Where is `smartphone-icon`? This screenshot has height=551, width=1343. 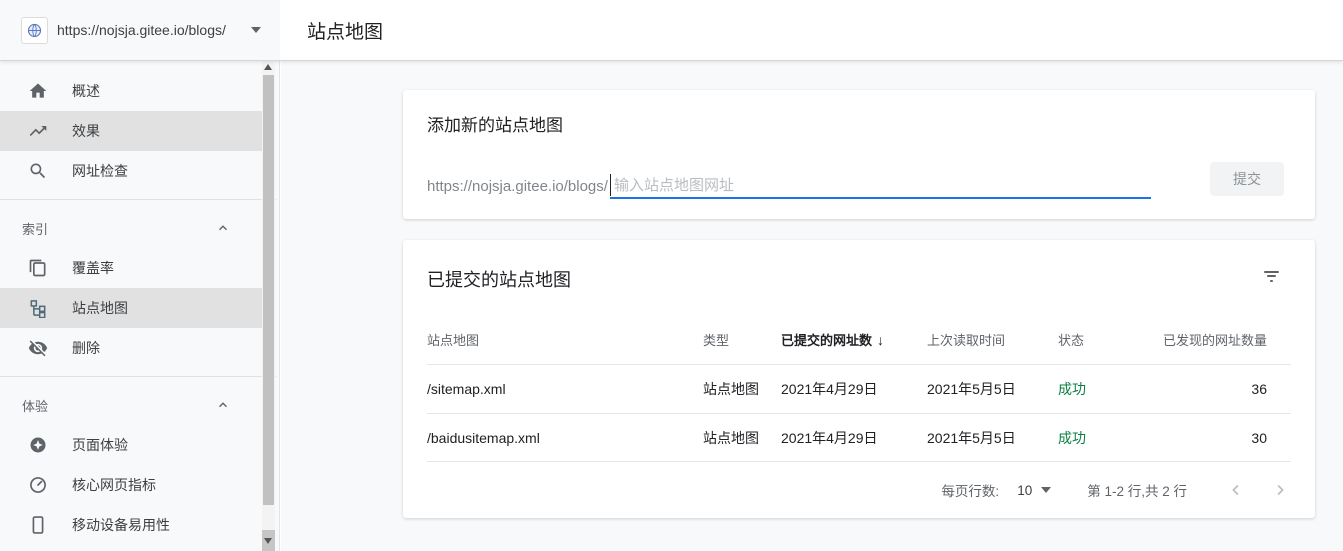 smartphone-icon is located at coordinates (38, 525).